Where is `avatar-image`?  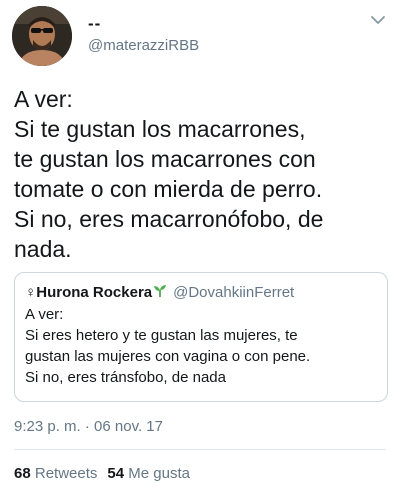 avatar-image is located at coordinates (42, 36).